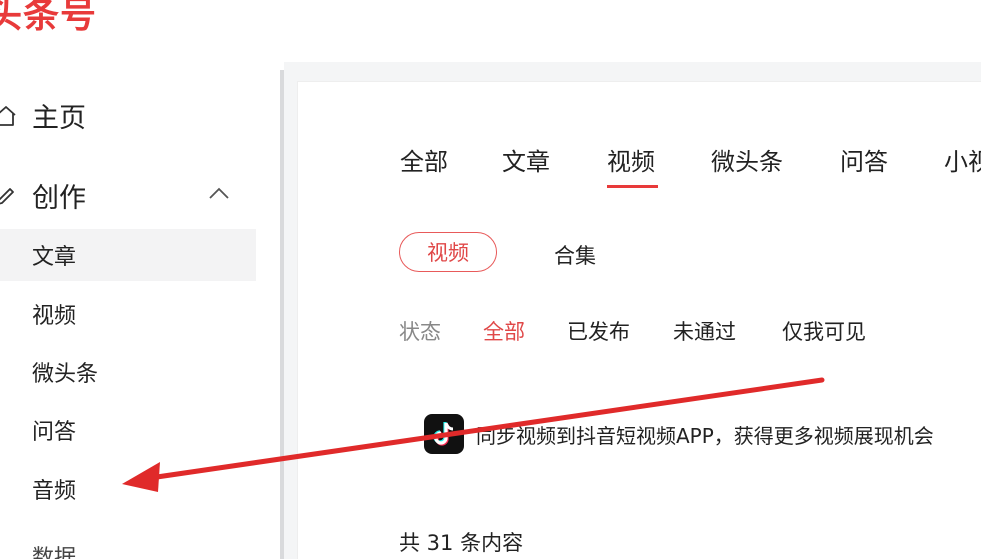  Describe the element at coordinates (48, 19) in the screenshot. I see `brand-logo: 头条号` at that location.